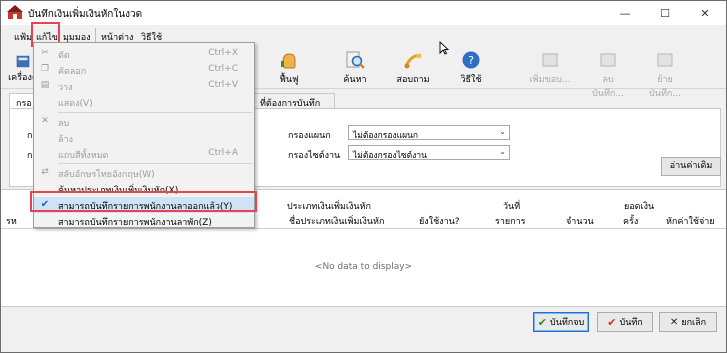 Image resolution: width=727 pixels, height=353 pixels. What do you see at coordinates (429, 133) in the screenshot?
I see `dept-filter-select: ไม่ต้องกรองแผนก ⌄` at bounding box center [429, 133].